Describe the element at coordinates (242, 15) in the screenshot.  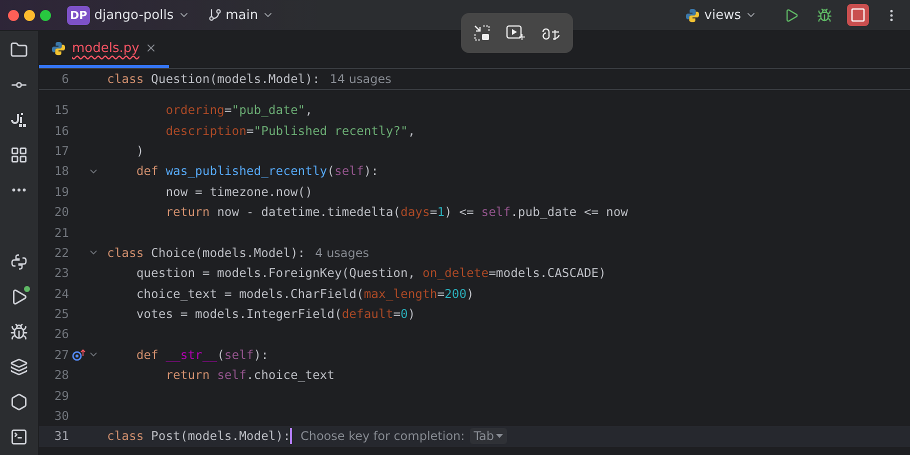
I see `branch-name: main` at that location.